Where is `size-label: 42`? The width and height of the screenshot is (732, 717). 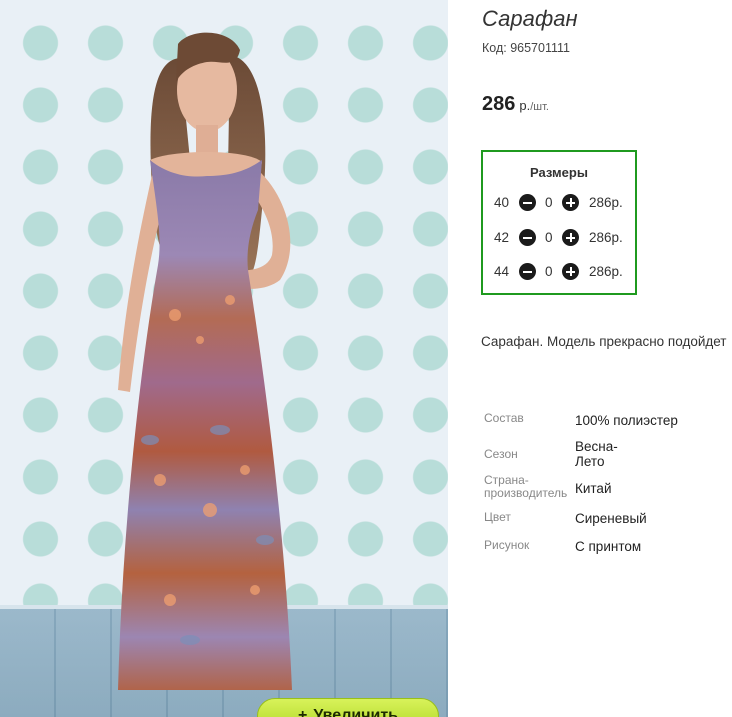
size-label: 42 is located at coordinates (502, 237).